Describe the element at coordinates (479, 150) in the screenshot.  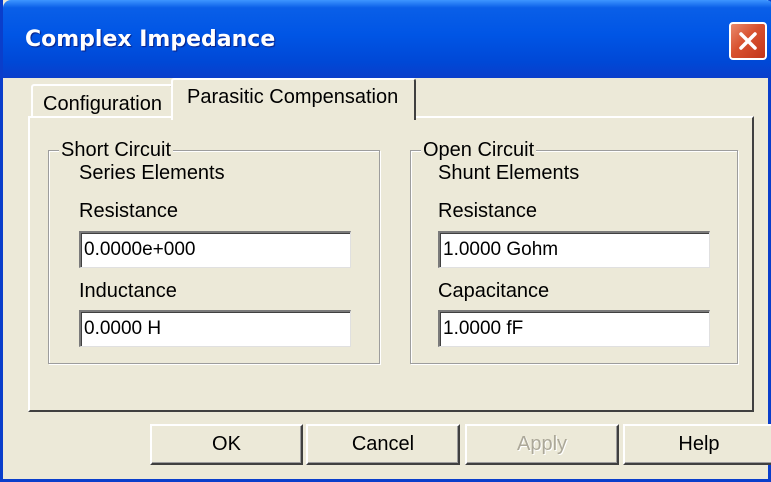
I see `open-circuit-legend: Open Circuit` at that location.